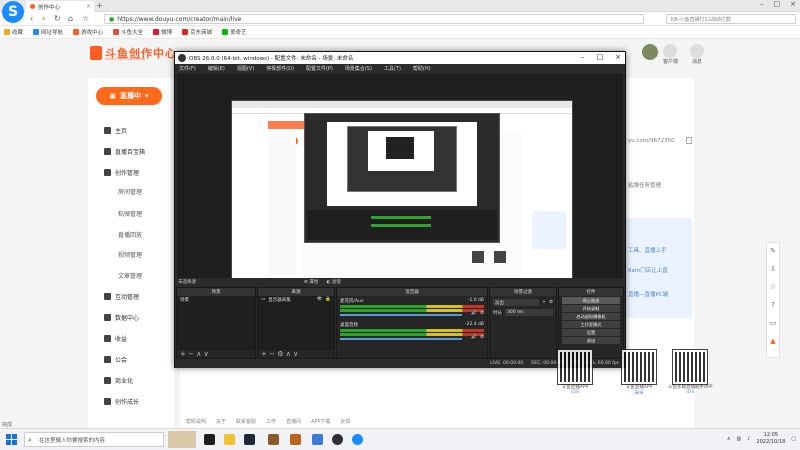 The height and width of the screenshot is (450, 800). I want to click on back-to-top-icon: ▲, so click(772, 341).